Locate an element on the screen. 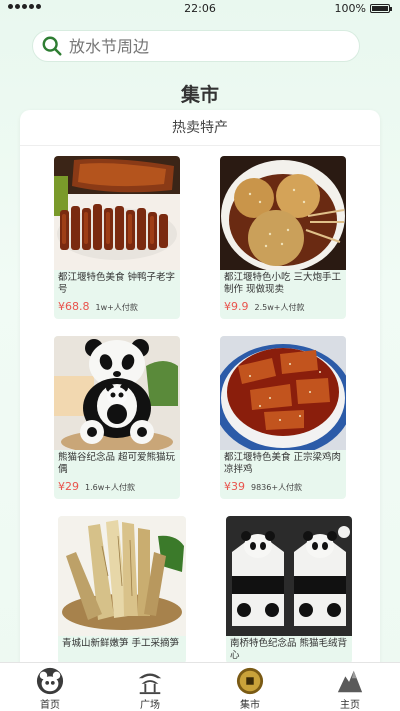 This screenshot has height=711, width=400. tab-profile: 主页 is located at coordinates (350, 687).